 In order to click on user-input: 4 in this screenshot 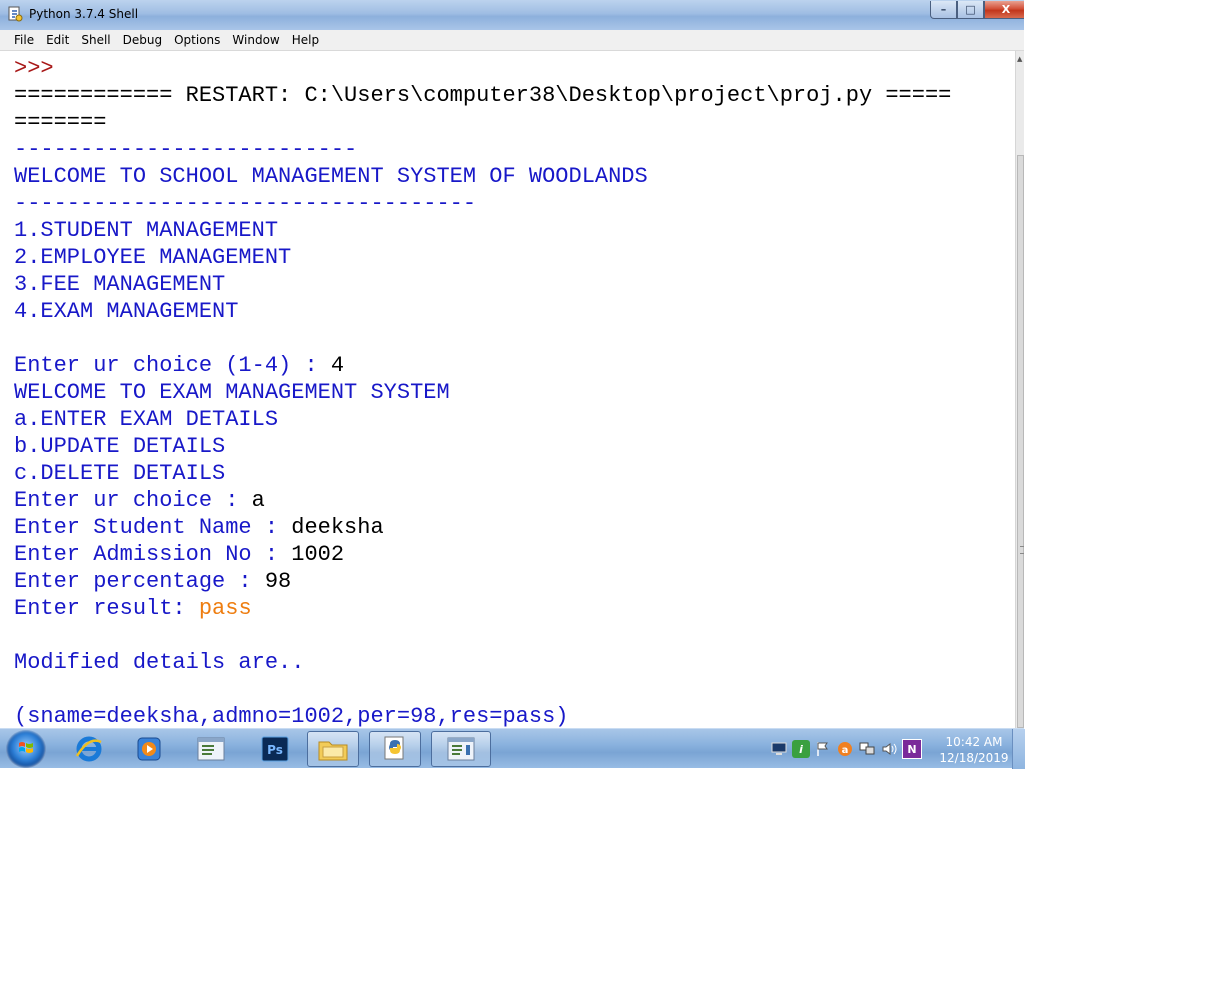, I will do `click(337, 365)`.